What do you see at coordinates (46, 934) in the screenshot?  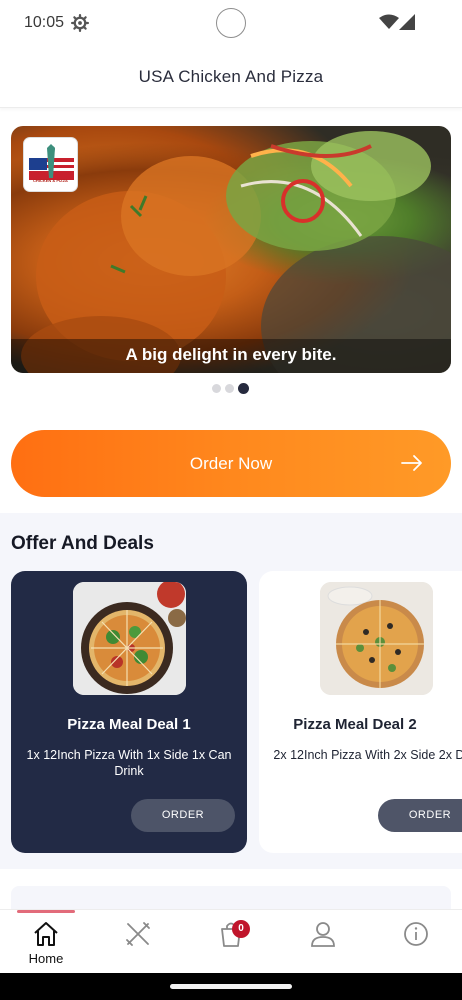 I see `home-icon` at bounding box center [46, 934].